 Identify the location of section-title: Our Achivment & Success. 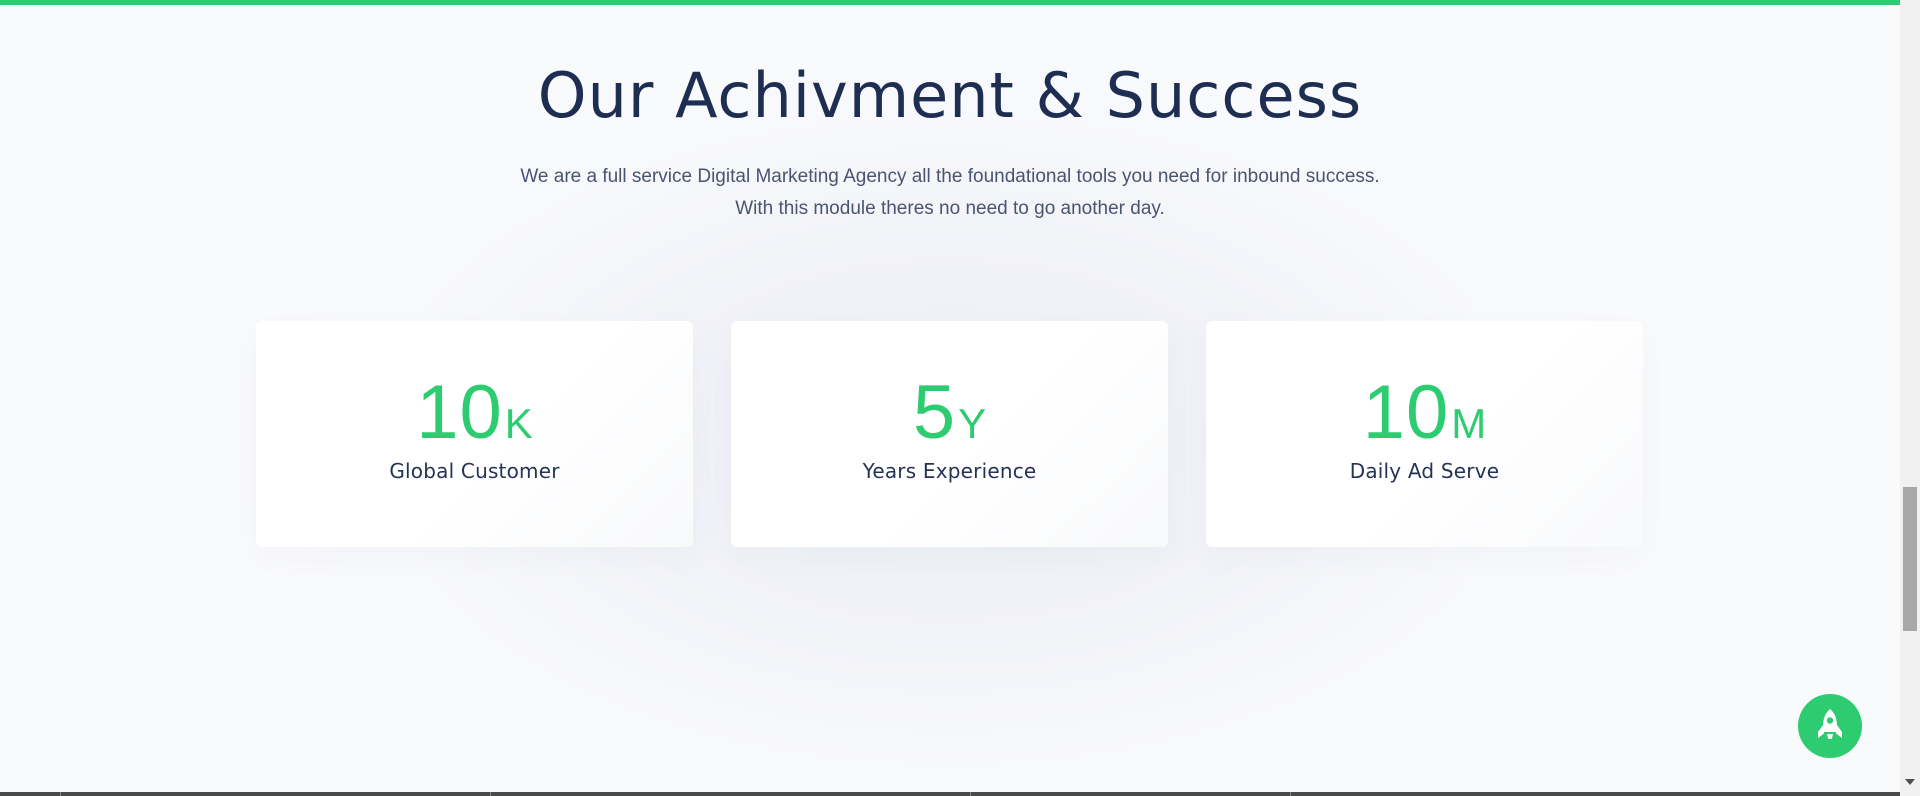
(950, 95).